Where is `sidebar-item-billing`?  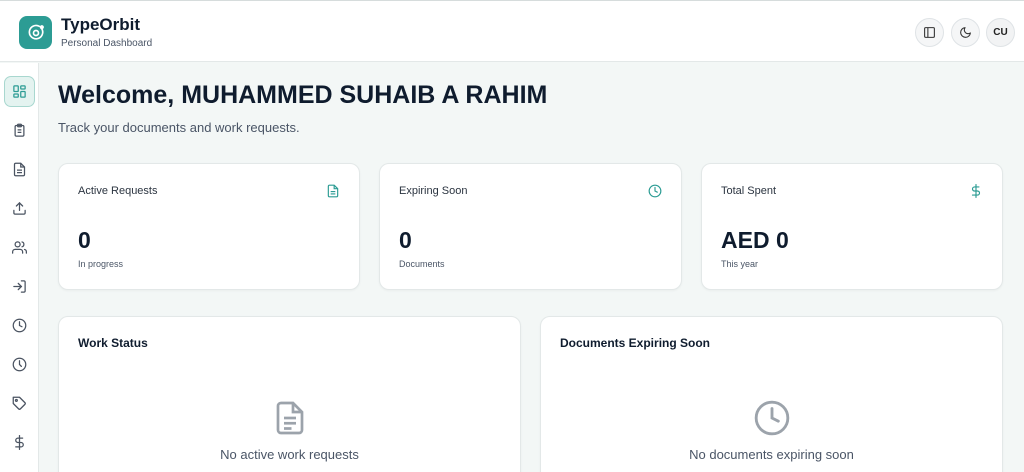
sidebar-item-billing is located at coordinates (19, 442).